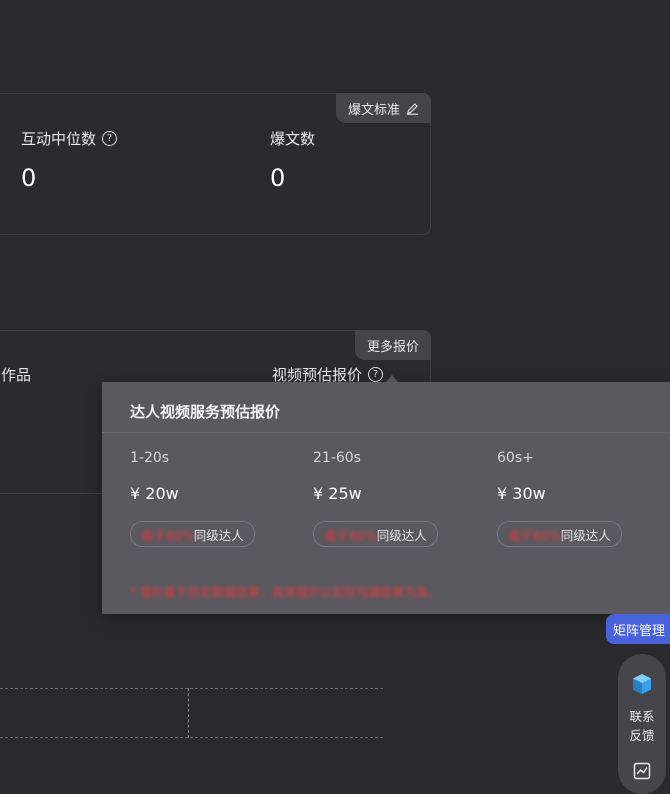  Describe the element at coordinates (642, 684) in the screenshot. I see `feedback-cube-icon` at that location.